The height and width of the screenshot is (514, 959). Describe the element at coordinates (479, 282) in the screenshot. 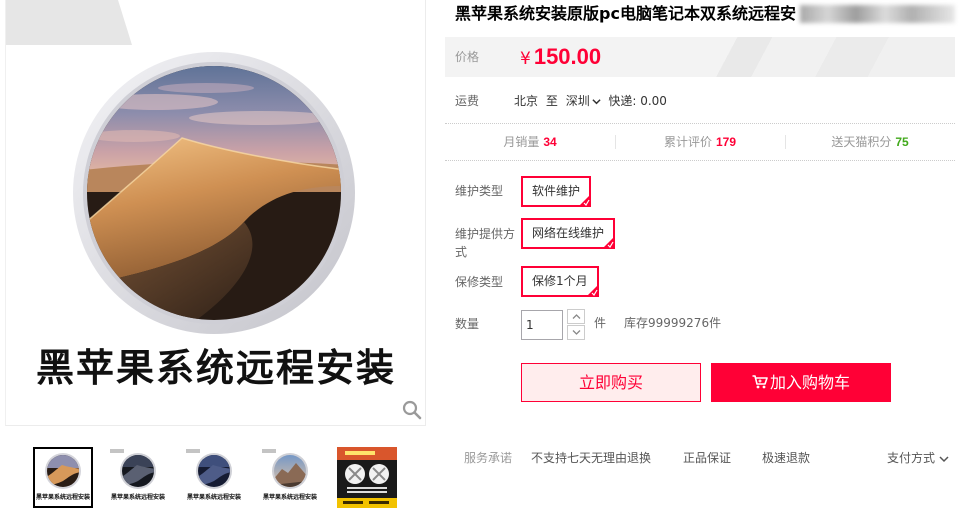

I see `option-label-warranty-type: 保修类型` at that location.